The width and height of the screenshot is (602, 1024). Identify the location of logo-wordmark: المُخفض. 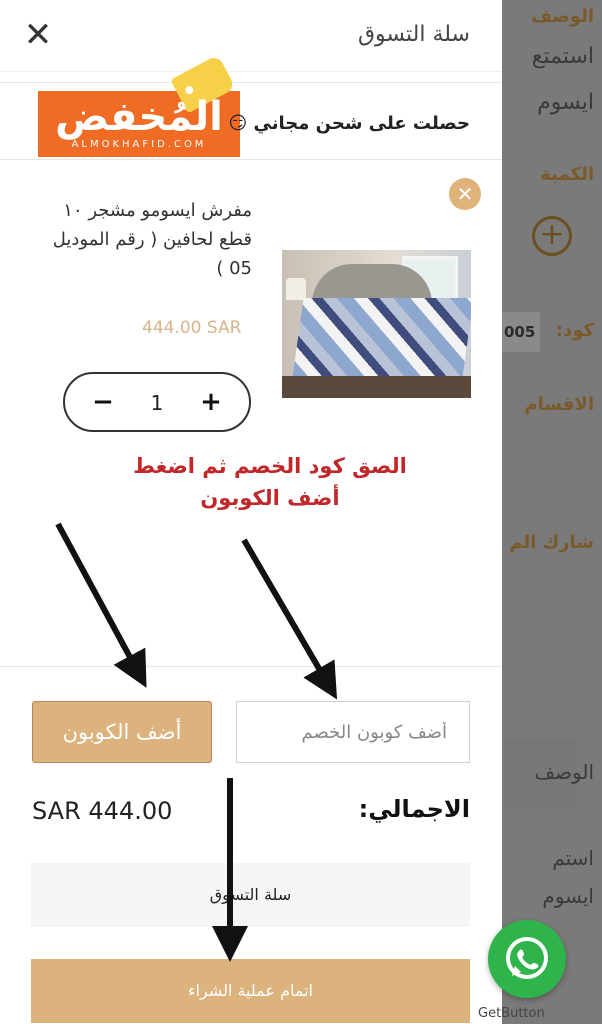
(139, 117).